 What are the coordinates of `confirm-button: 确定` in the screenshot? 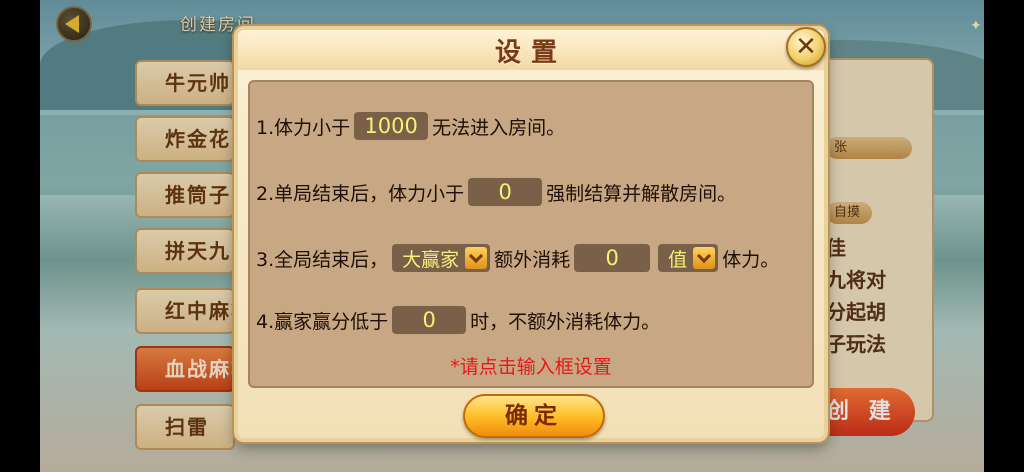 It's located at (534, 416).